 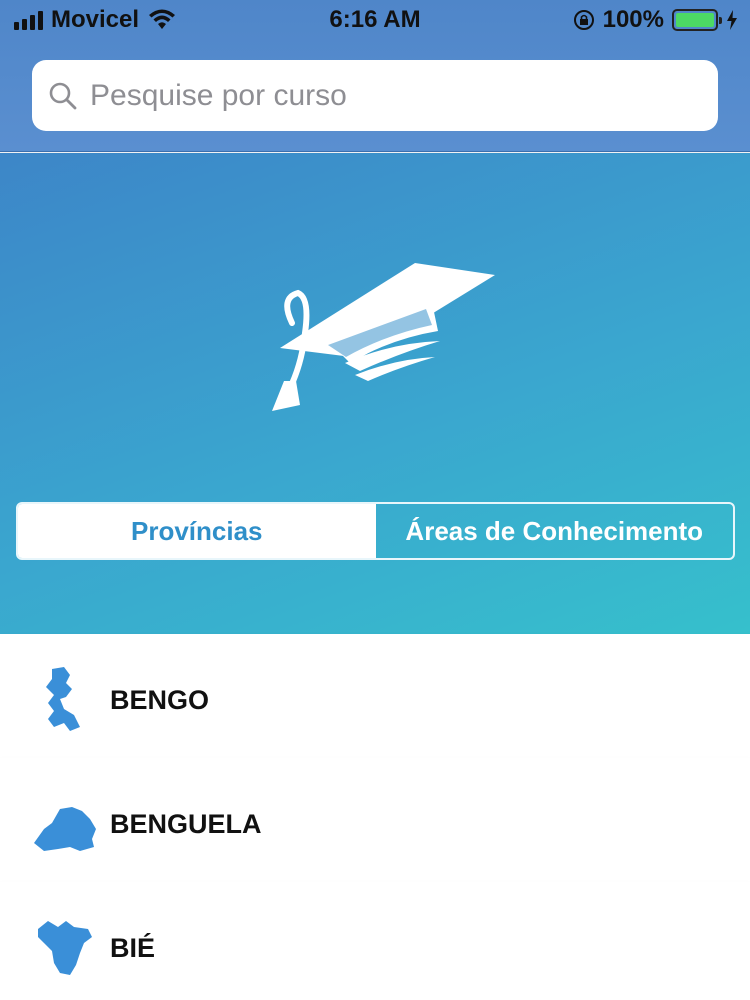 What do you see at coordinates (375, 95) in the screenshot?
I see `search-input: Pesquise por curso` at bounding box center [375, 95].